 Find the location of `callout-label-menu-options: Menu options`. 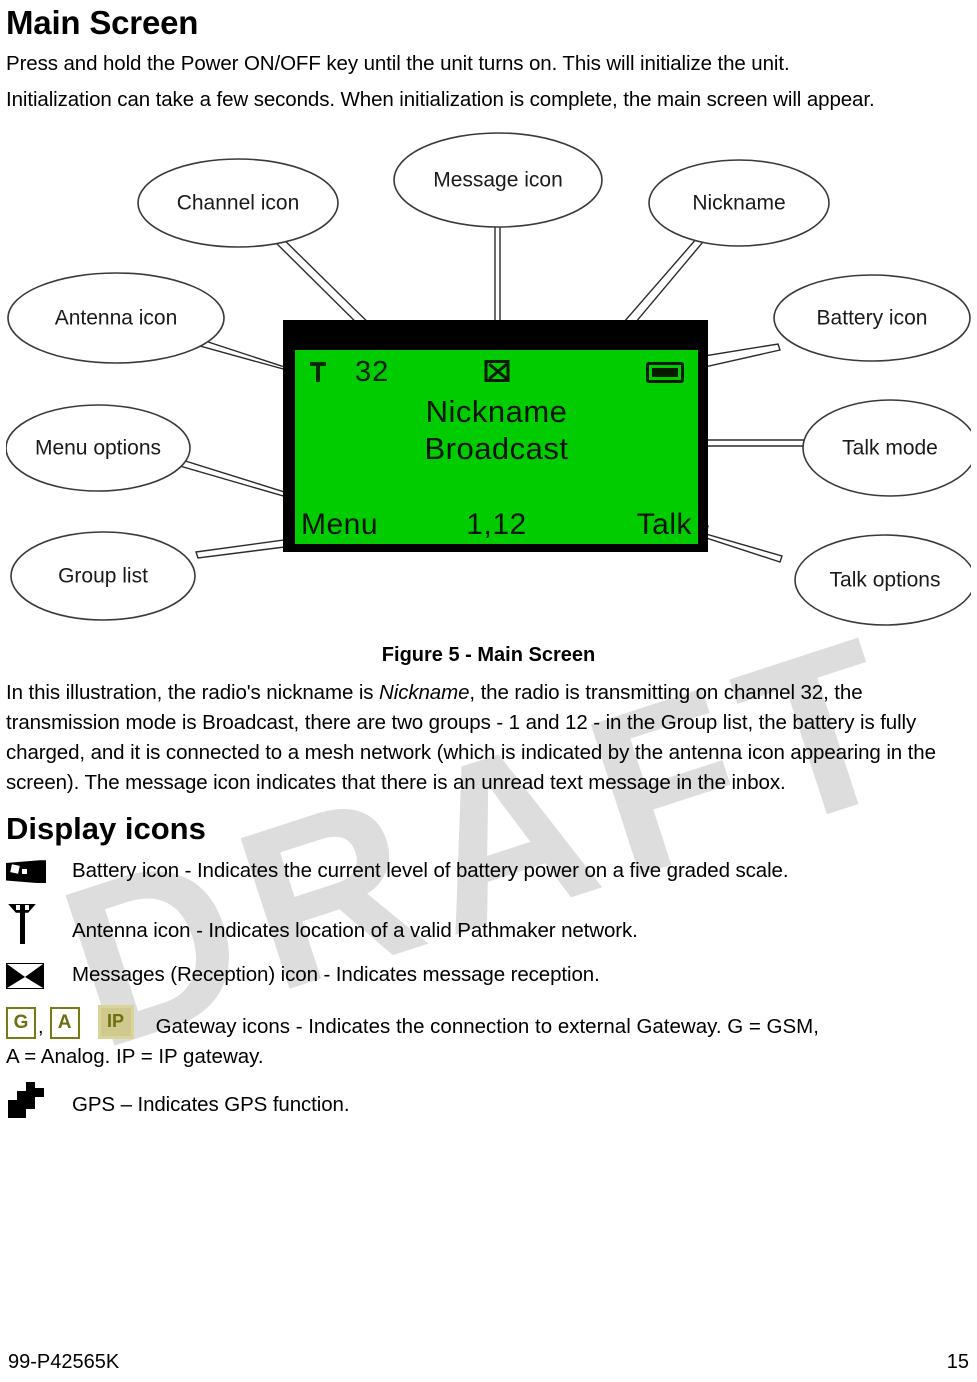

callout-label-menu-options: Menu options is located at coordinates (98, 448).